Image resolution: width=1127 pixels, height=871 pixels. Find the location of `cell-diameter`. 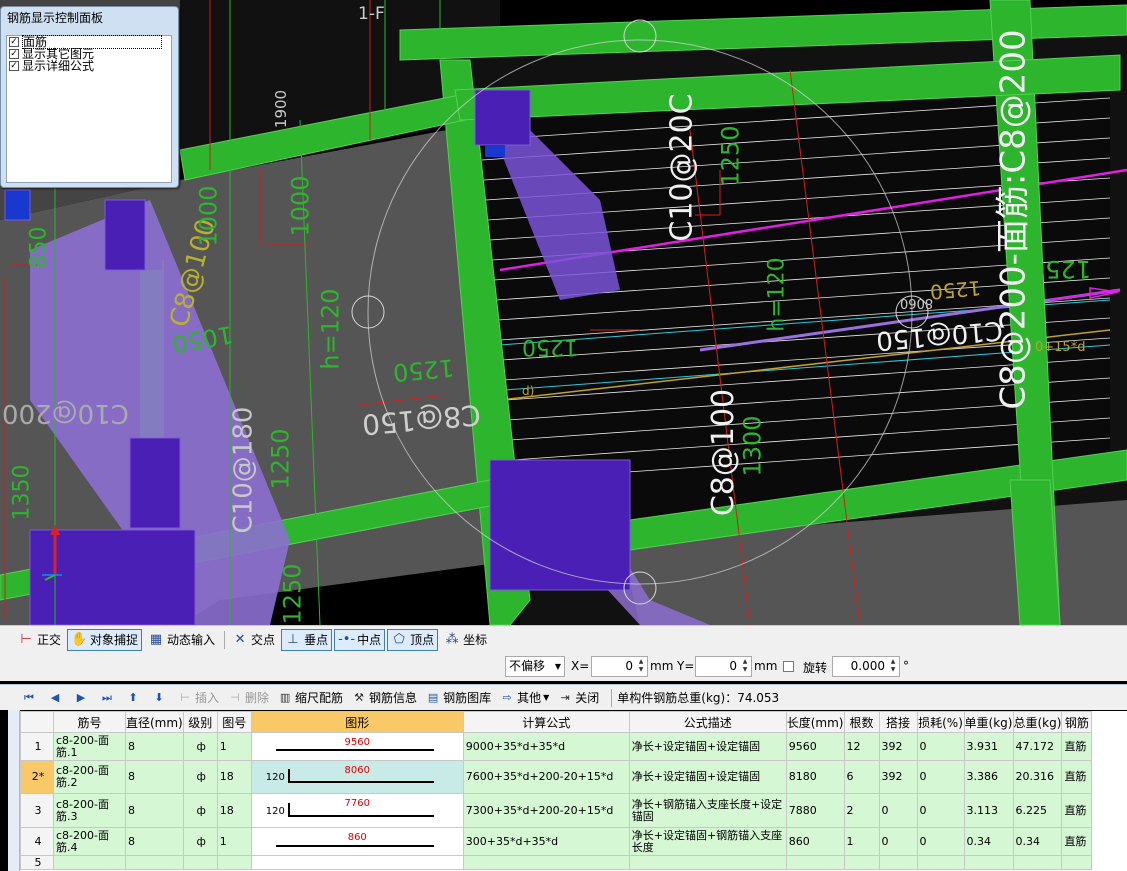

cell-diameter is located at coordinates (154, 862).